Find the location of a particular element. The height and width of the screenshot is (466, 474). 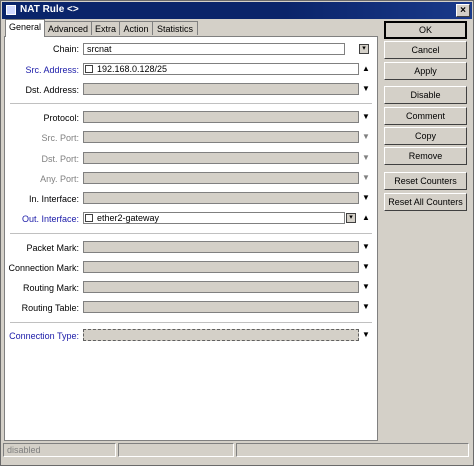

out-interface-value: ether2-gateway is located at coordinates (128, 218).